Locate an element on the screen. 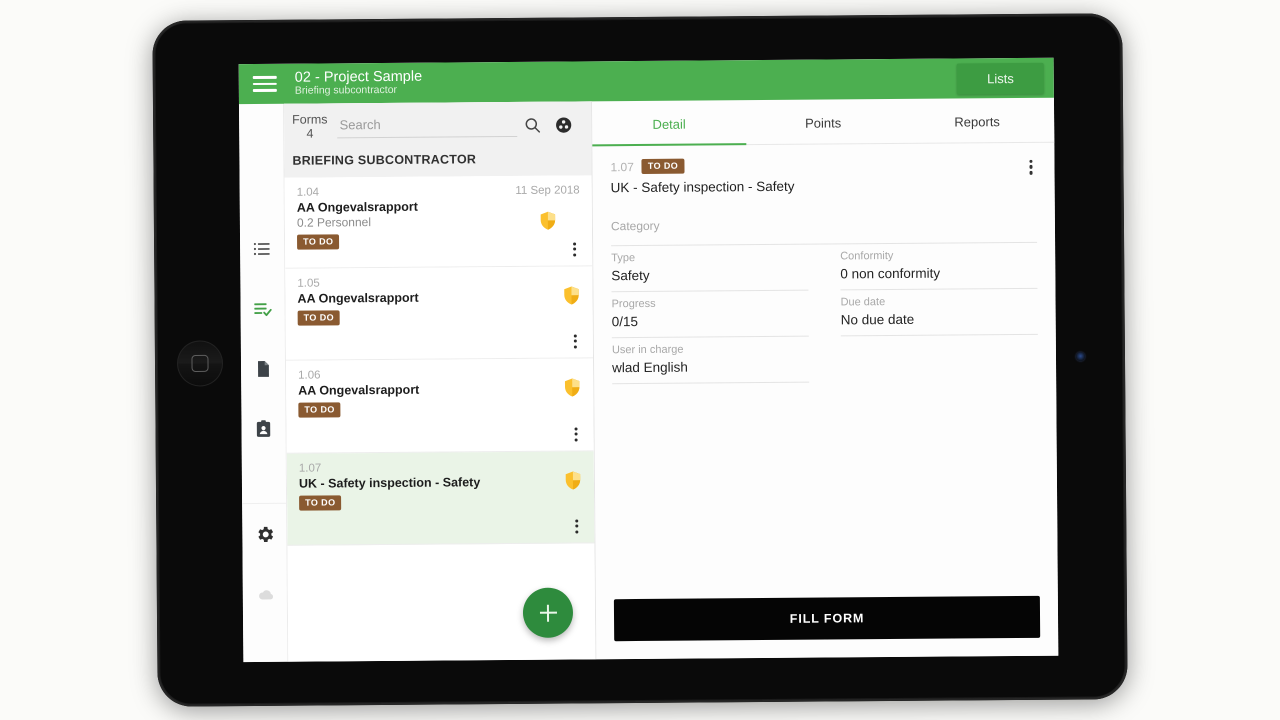 The image size is (1280, 720). home-button-square-icon is located at coordinates (200, 363).